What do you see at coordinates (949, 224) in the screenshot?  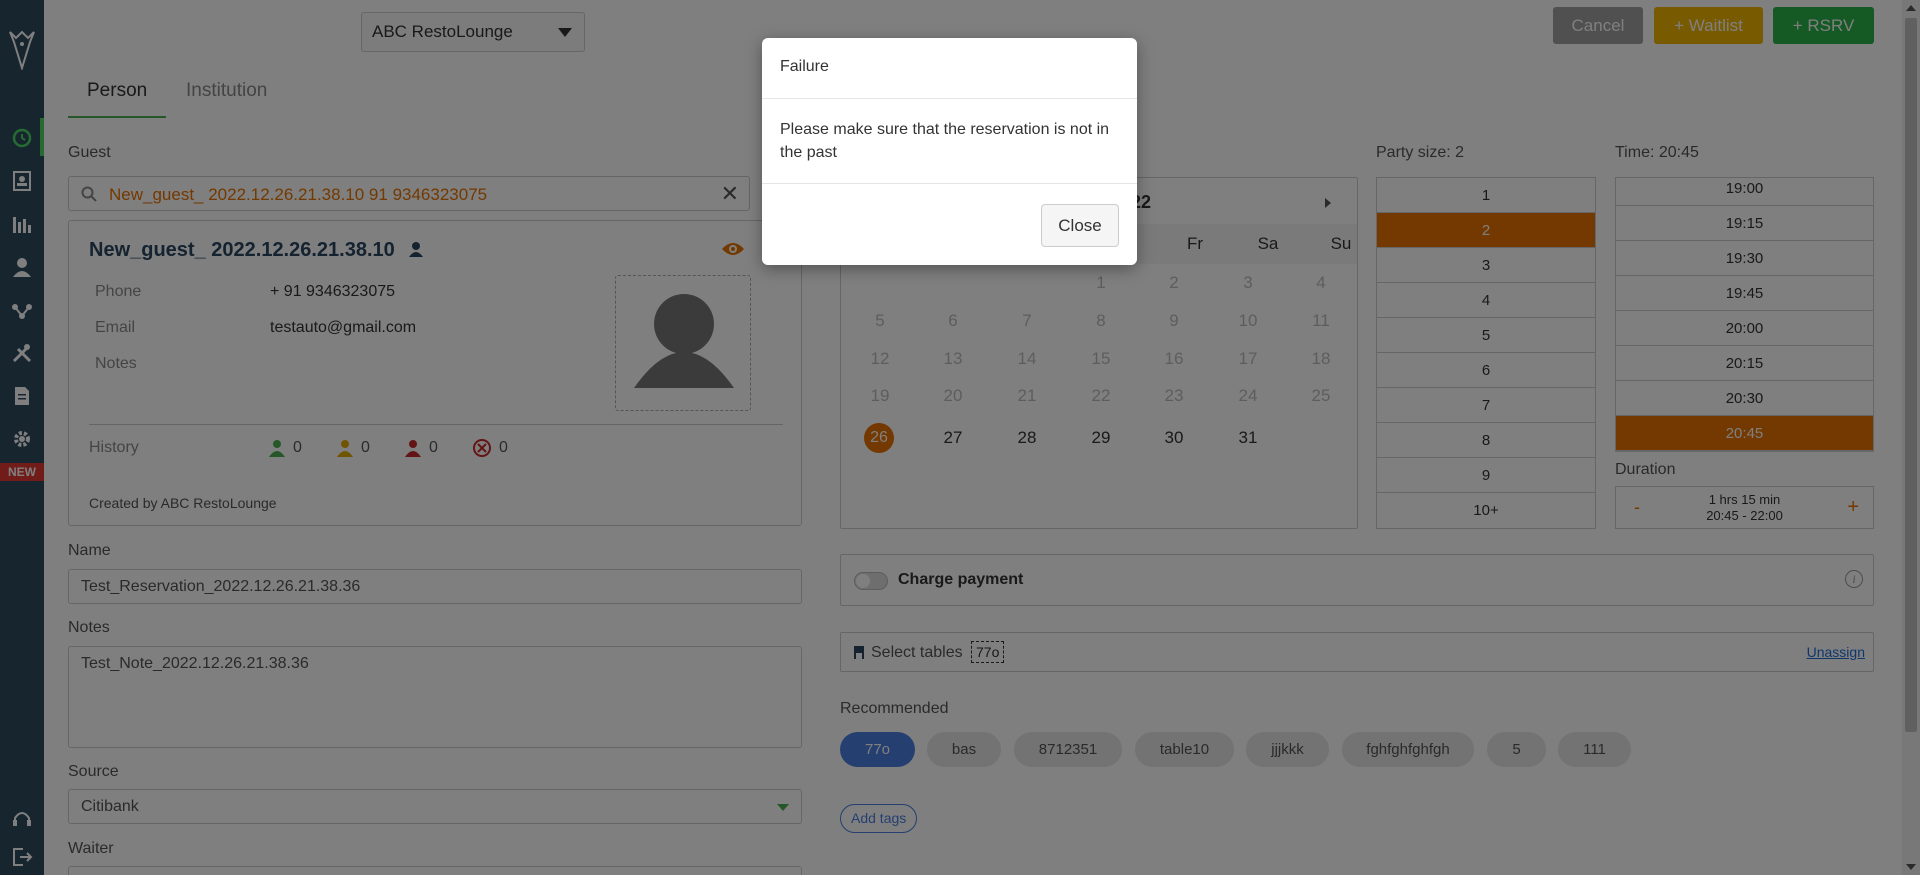 I see `dialog-footer: Close` at bounding box center [949, 224].